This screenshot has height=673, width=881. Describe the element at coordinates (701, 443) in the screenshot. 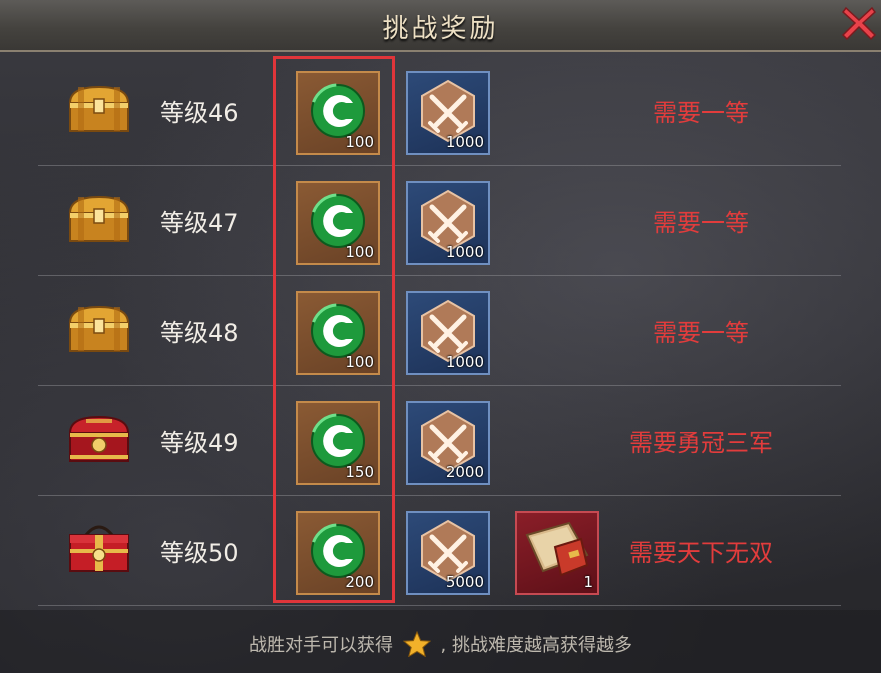

I see `requirement-text: 需要勇冠三军` at that location.